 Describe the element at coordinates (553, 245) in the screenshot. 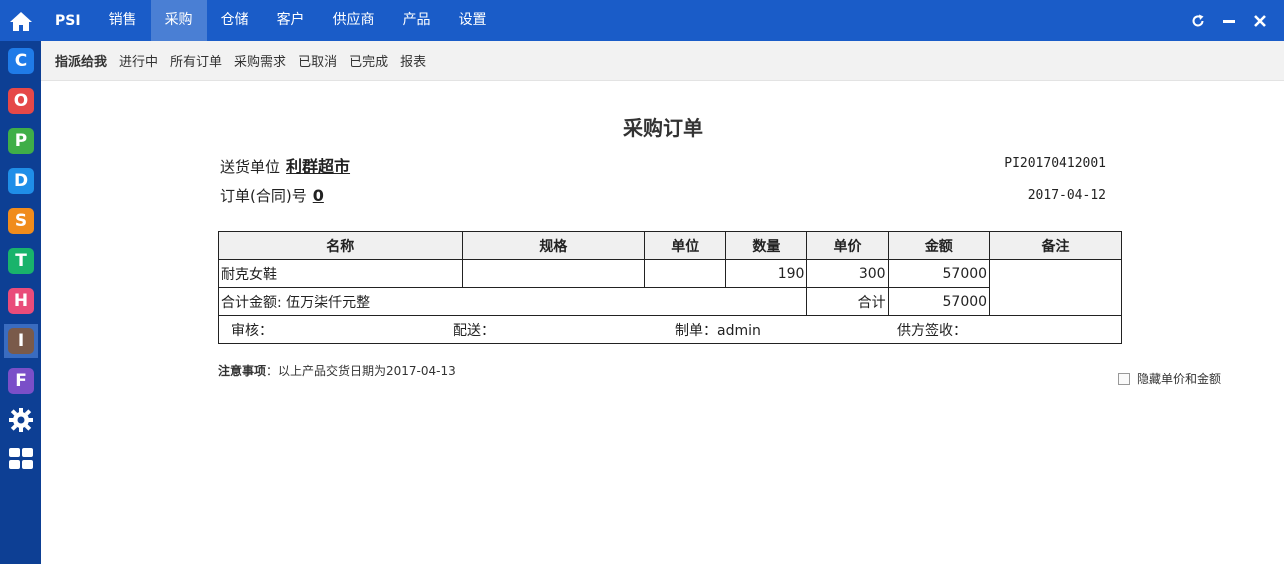

I see `col-spec-header: 规格` at that location.